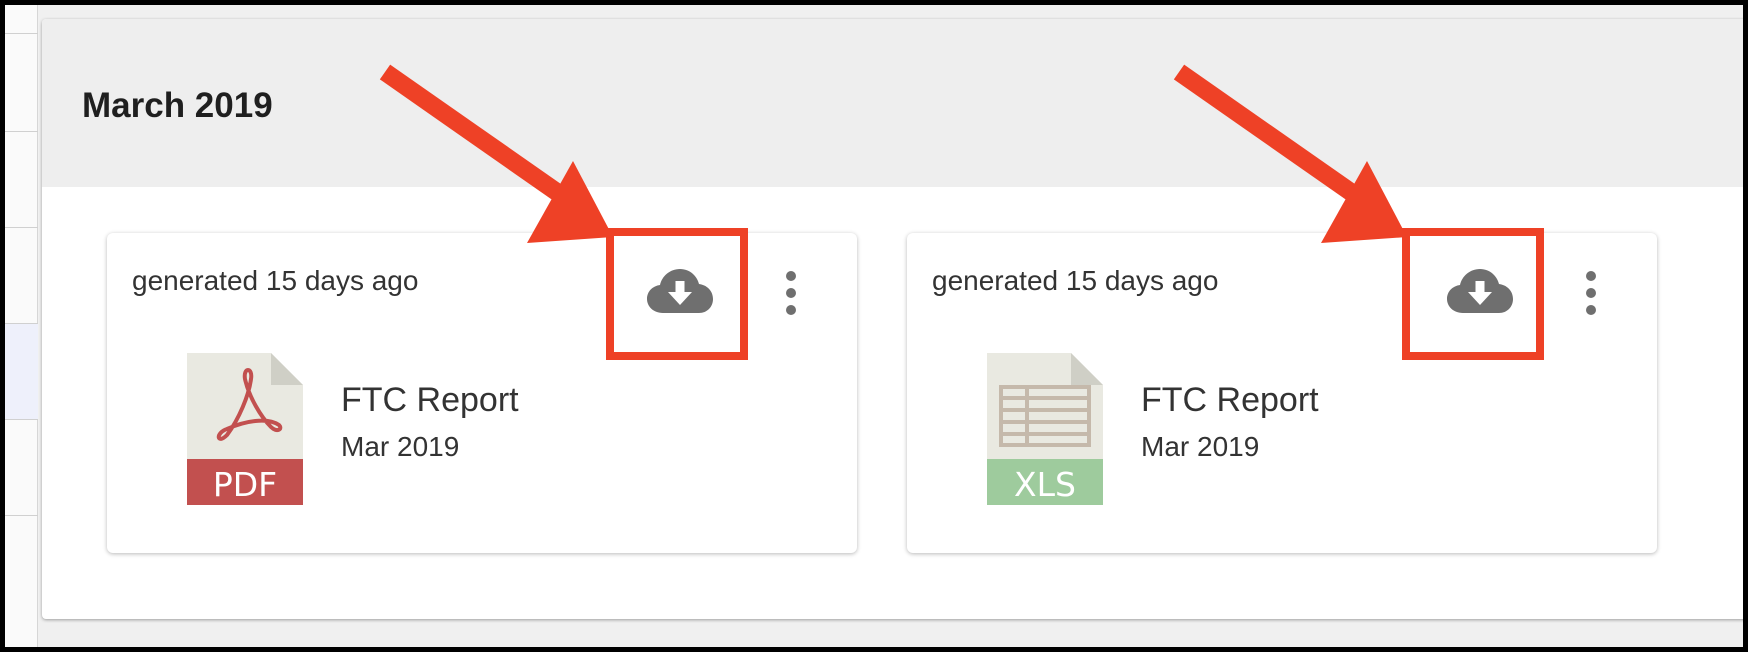 Image resolution: width=1748 pixels, height=652 pixels. I want to click on file-type-label: XLS, so click(1045, 484).